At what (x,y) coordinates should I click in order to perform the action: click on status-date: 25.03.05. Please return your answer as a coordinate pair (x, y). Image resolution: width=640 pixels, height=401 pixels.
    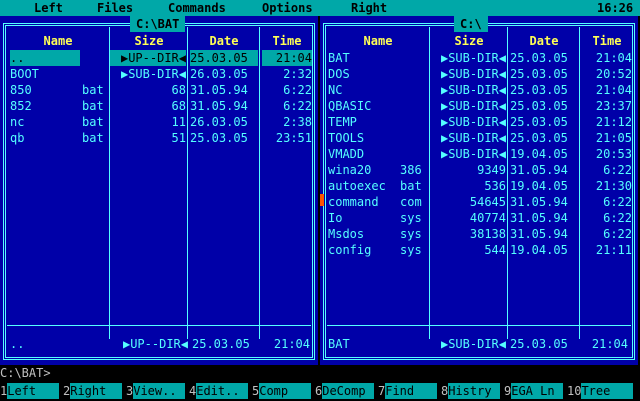
    Looking at the image, I should click on (221, 344).